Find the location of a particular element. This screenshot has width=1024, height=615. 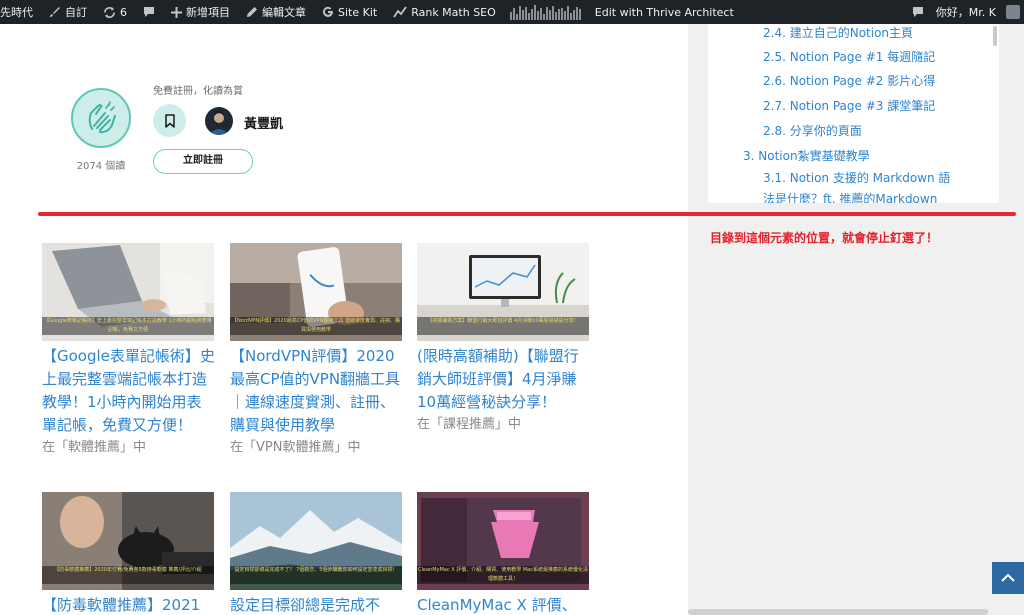

toc-item: 2.5. Notion Page #1 每週隨記 is located at coordinates (849, 56).